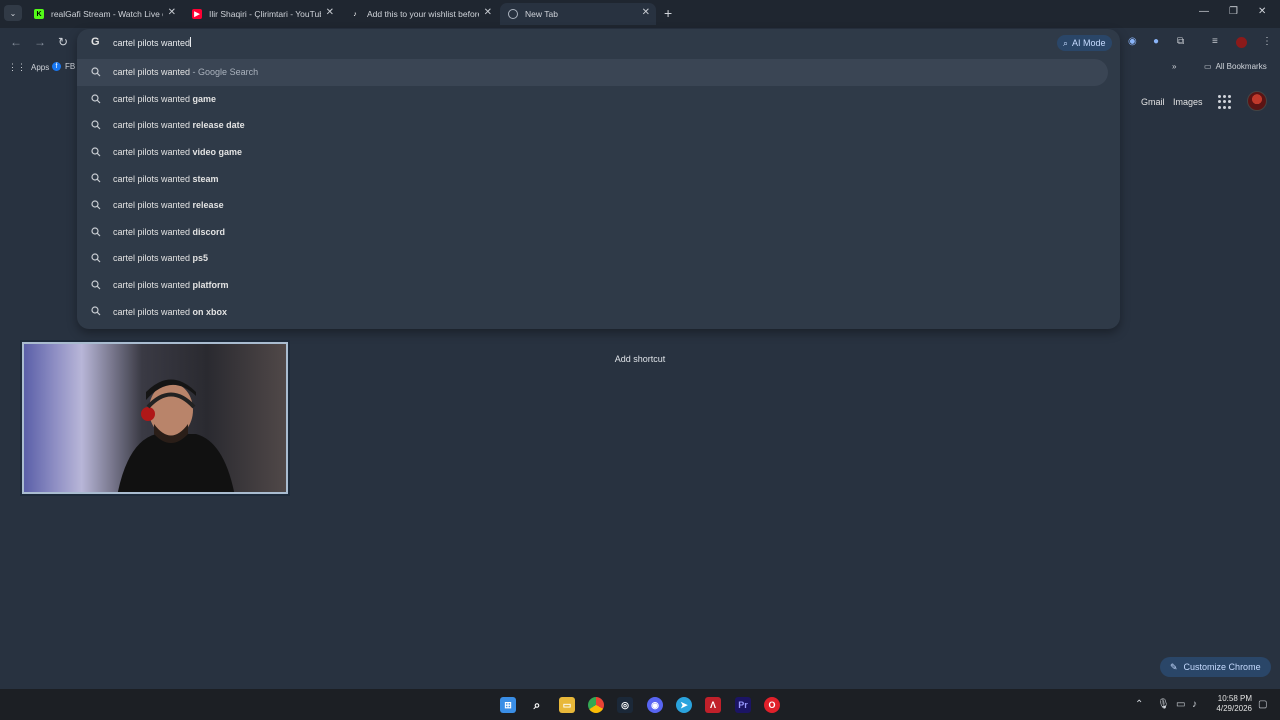 This screenshot has height=720, width=1280. I want to click on suggestion-suffix: release, so click(208, 205).